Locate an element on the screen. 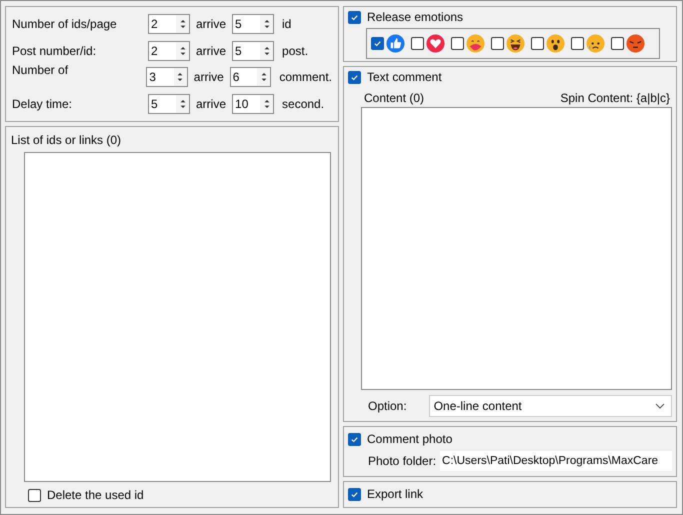 Image resolution: width=683 pixels, height=515 pixels. unit-label: second. is located at coordinates (303, 104).